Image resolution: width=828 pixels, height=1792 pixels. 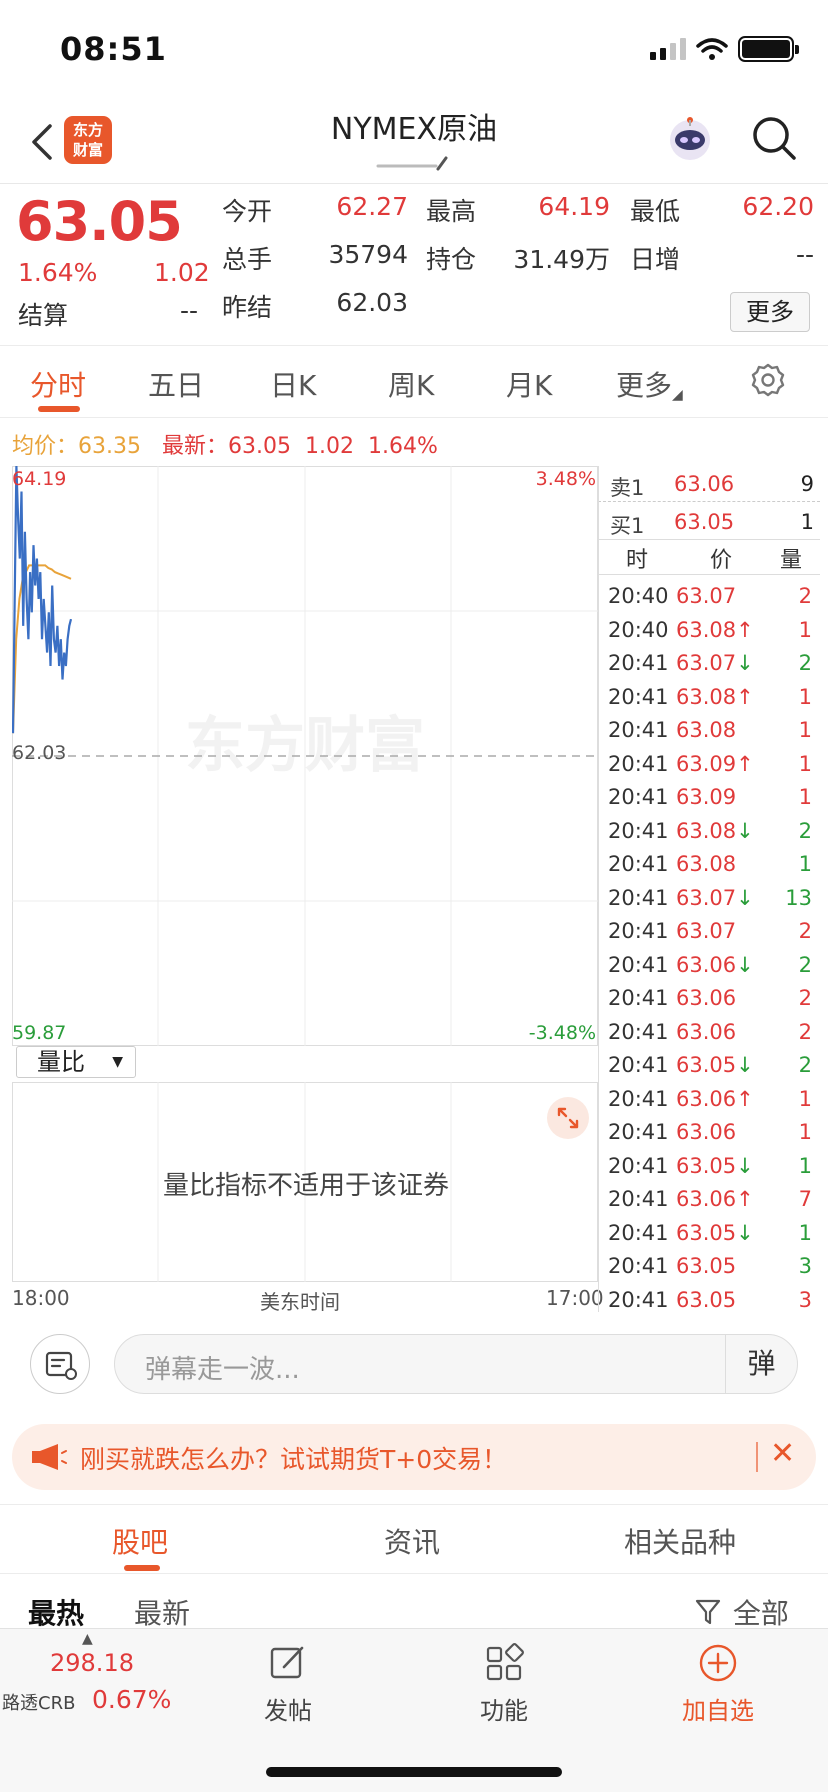 I want to click on title-dropdown-indicator, so click(x=414, y=164).